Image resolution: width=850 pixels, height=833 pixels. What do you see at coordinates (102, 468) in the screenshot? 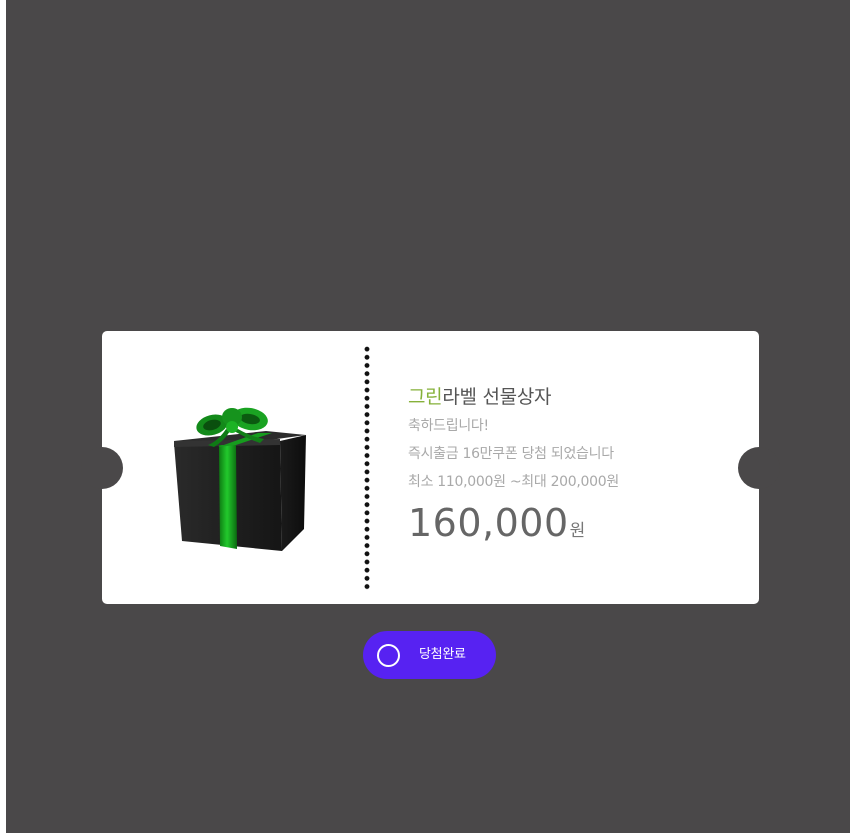
I see `ticket-notch-left` at bounding box center [102, 468].